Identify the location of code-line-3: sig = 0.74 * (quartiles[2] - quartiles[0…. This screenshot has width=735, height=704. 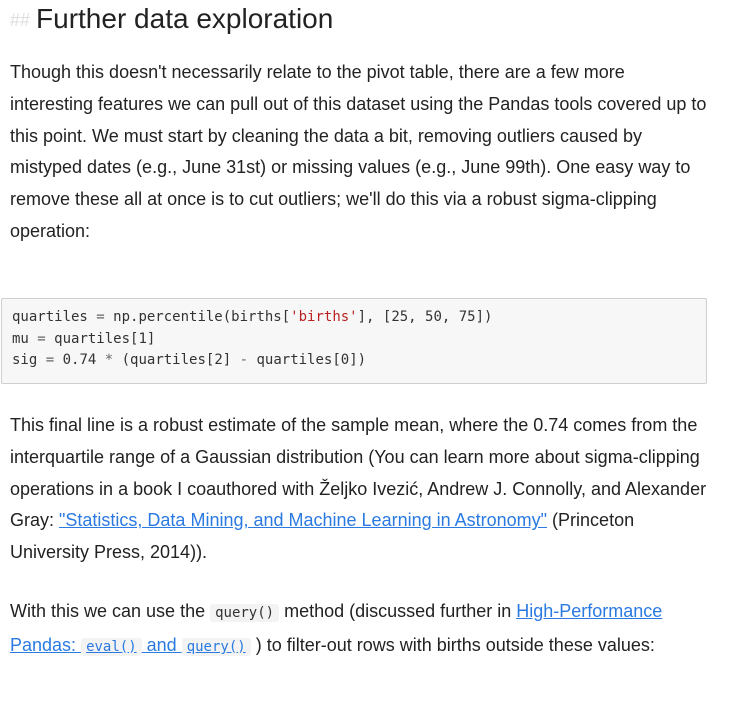
(189, 360).